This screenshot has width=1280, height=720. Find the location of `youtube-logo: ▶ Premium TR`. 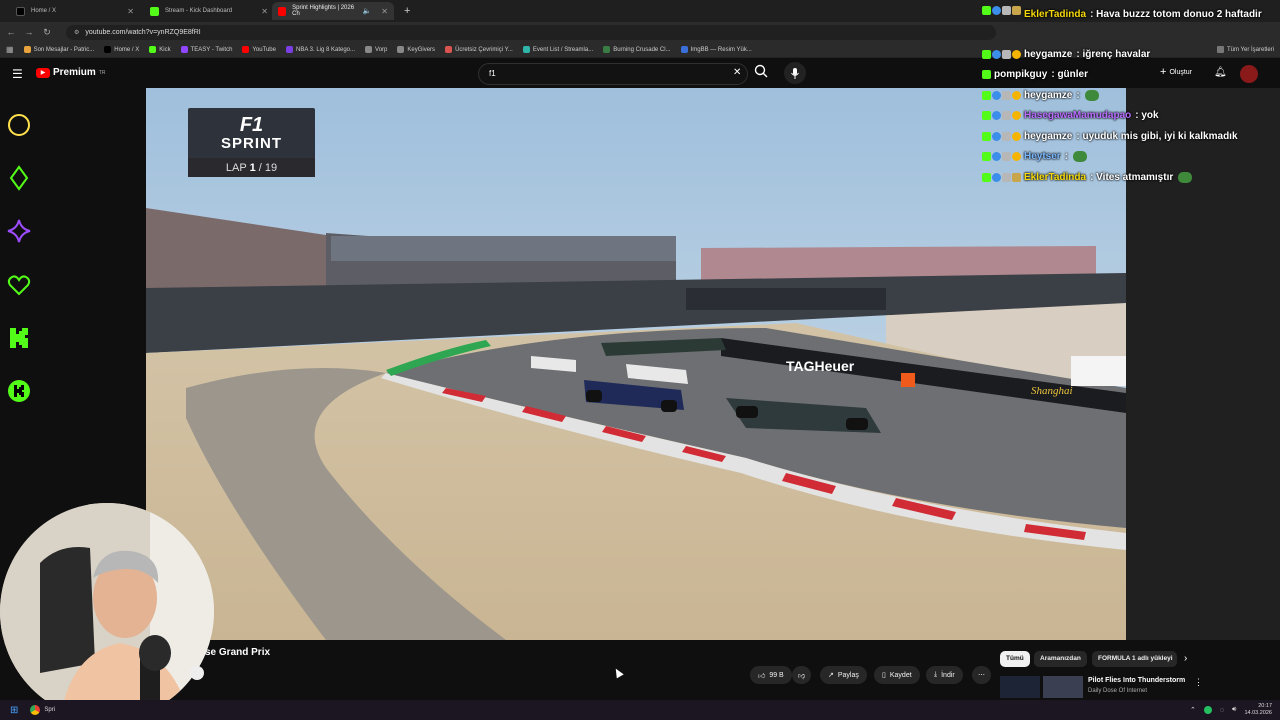

youtube-logo: ▶ Premium TR is located at coordinates (70, 72).